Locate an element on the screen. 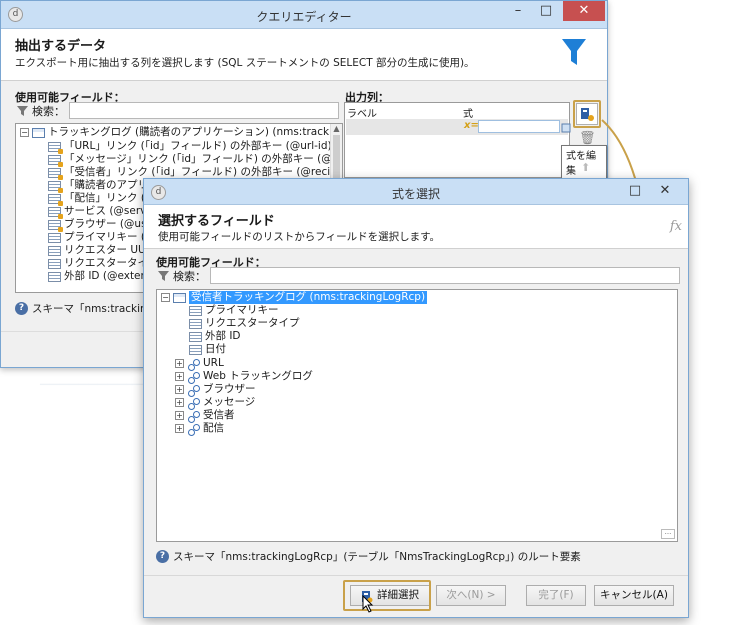 The height and width of the screenshot is (625, 750). tree-item: 「URL」リンク (「id」フィールド) の外部キー (@url-id) is located at coordinates (190, 147).